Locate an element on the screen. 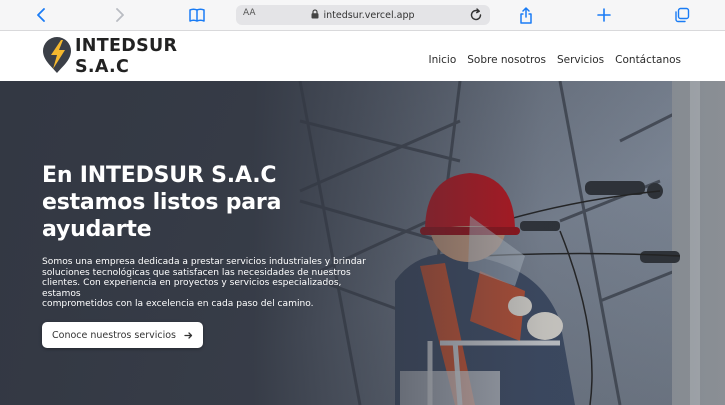 The width and height of the screenshot is (725, 405). hero-title-line-3: ayudarte is located at coordinates (97, 229).